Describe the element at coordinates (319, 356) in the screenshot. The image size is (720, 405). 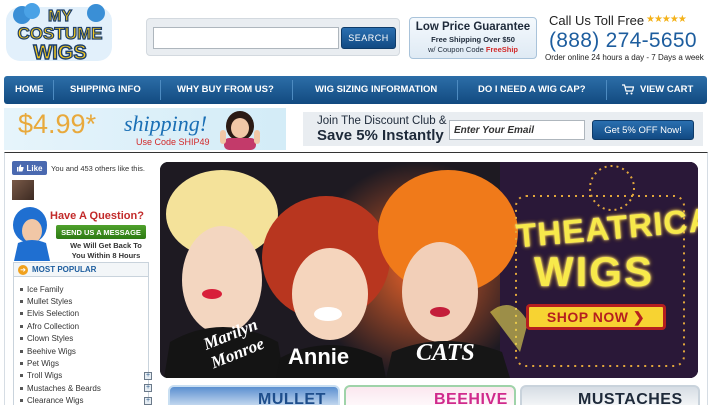
I see `hero-label-annie: Annie` at that location.